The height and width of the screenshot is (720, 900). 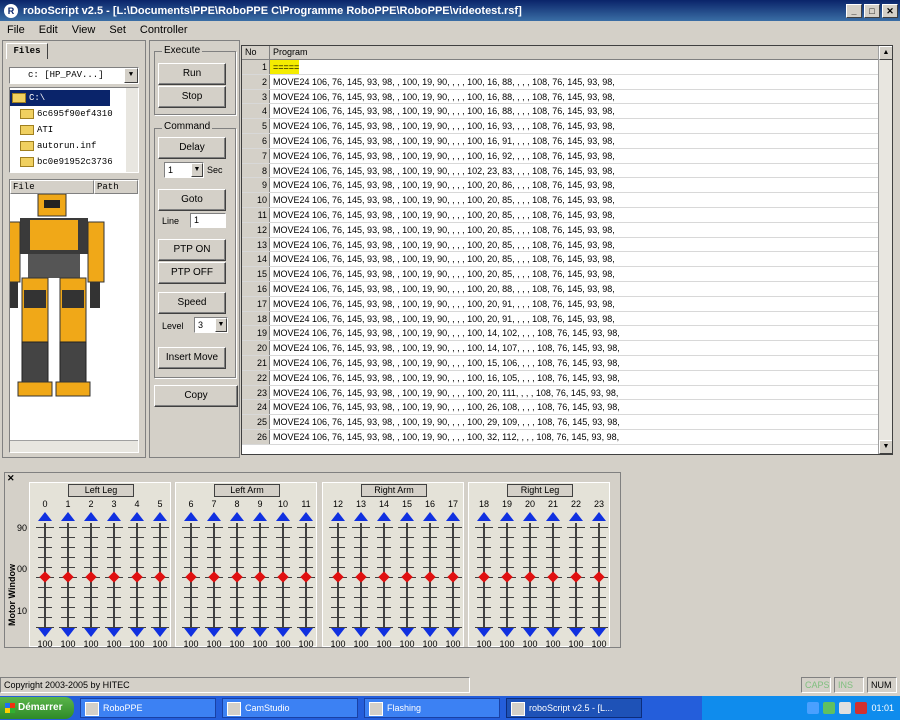 I want to click on tree-item: 6c695f90ef4310, so click(x=74, y=114).